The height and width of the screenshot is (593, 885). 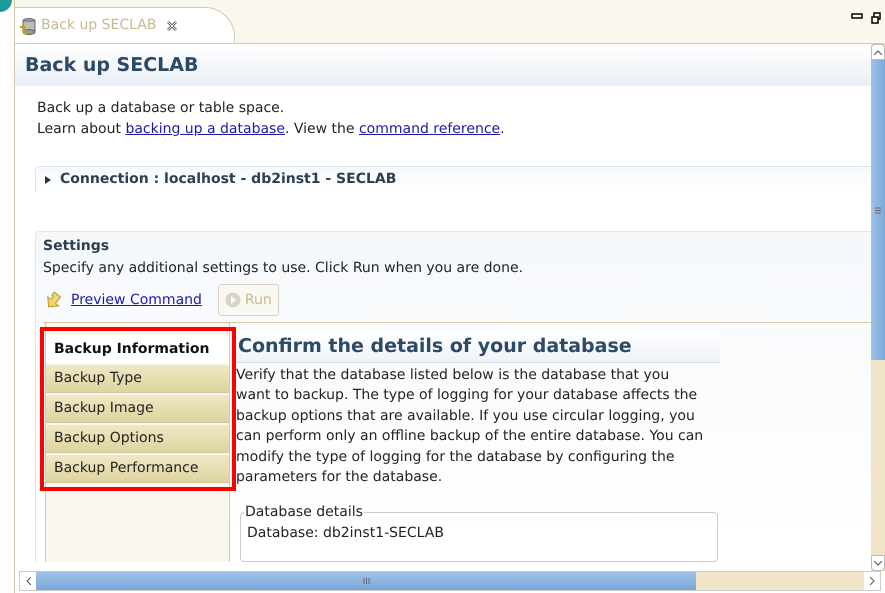 What do you see at coordinates (435, 347) in the screenshot?
I see `page-title: Confirm the details of your database` at bounding box center [435, 347].